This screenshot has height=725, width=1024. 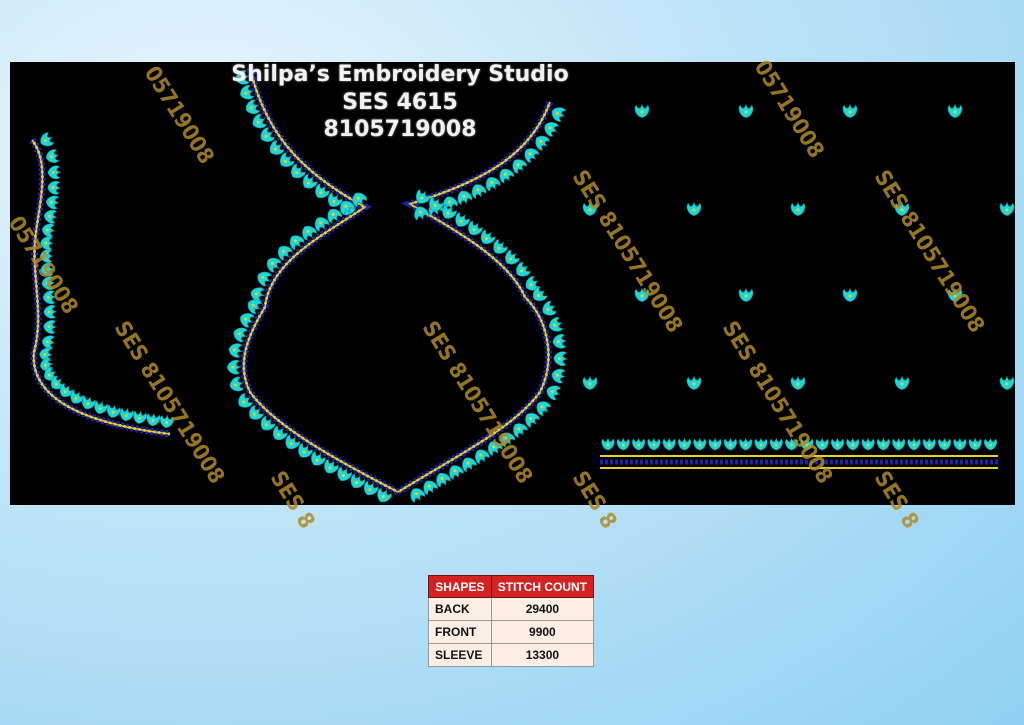 I want to click on studio-name: Shilpa’s Embroidery Studio, so click(x=400, y=74).